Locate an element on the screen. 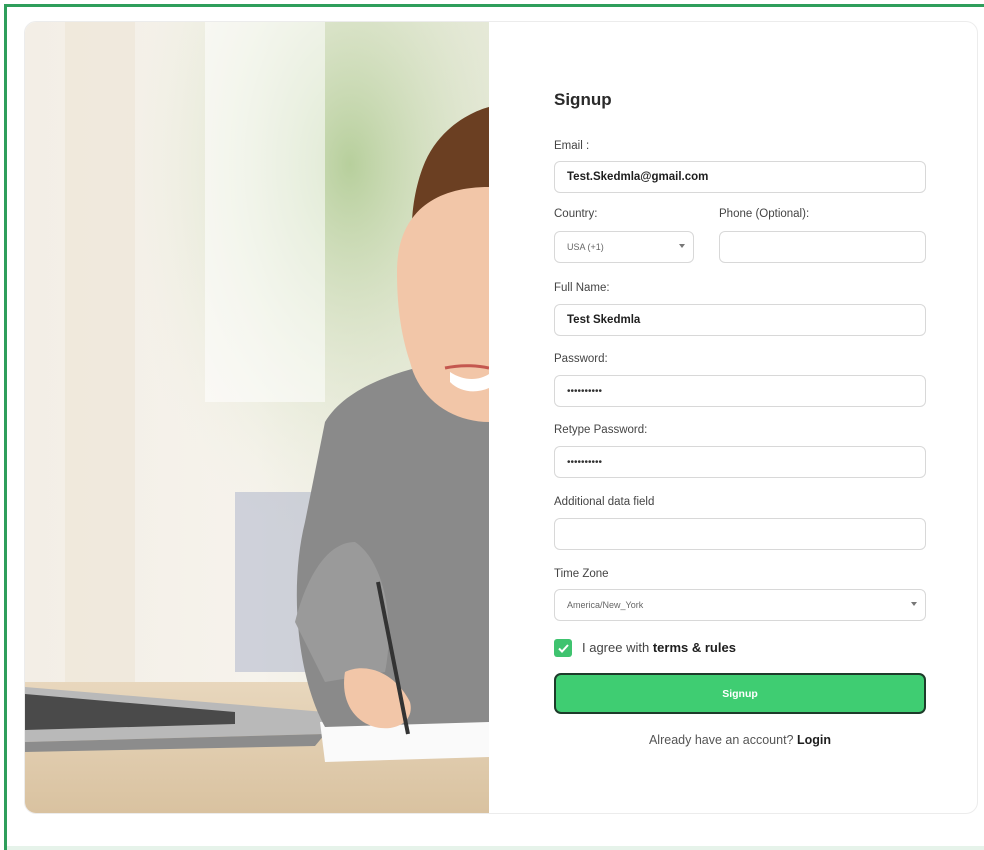 This screenshot has height=850, width=984. password-field: •••••••••• is located at coordinates (740, 391).